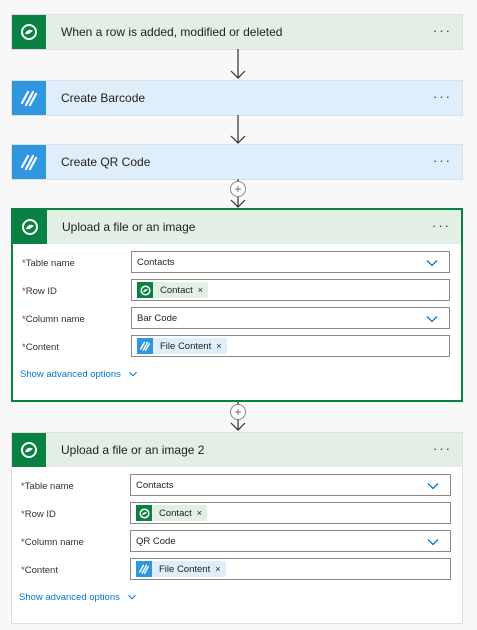 The image size is (477, 630). I want to click on create-qr-code-card: Create QR Code ···, so click(237, 162).